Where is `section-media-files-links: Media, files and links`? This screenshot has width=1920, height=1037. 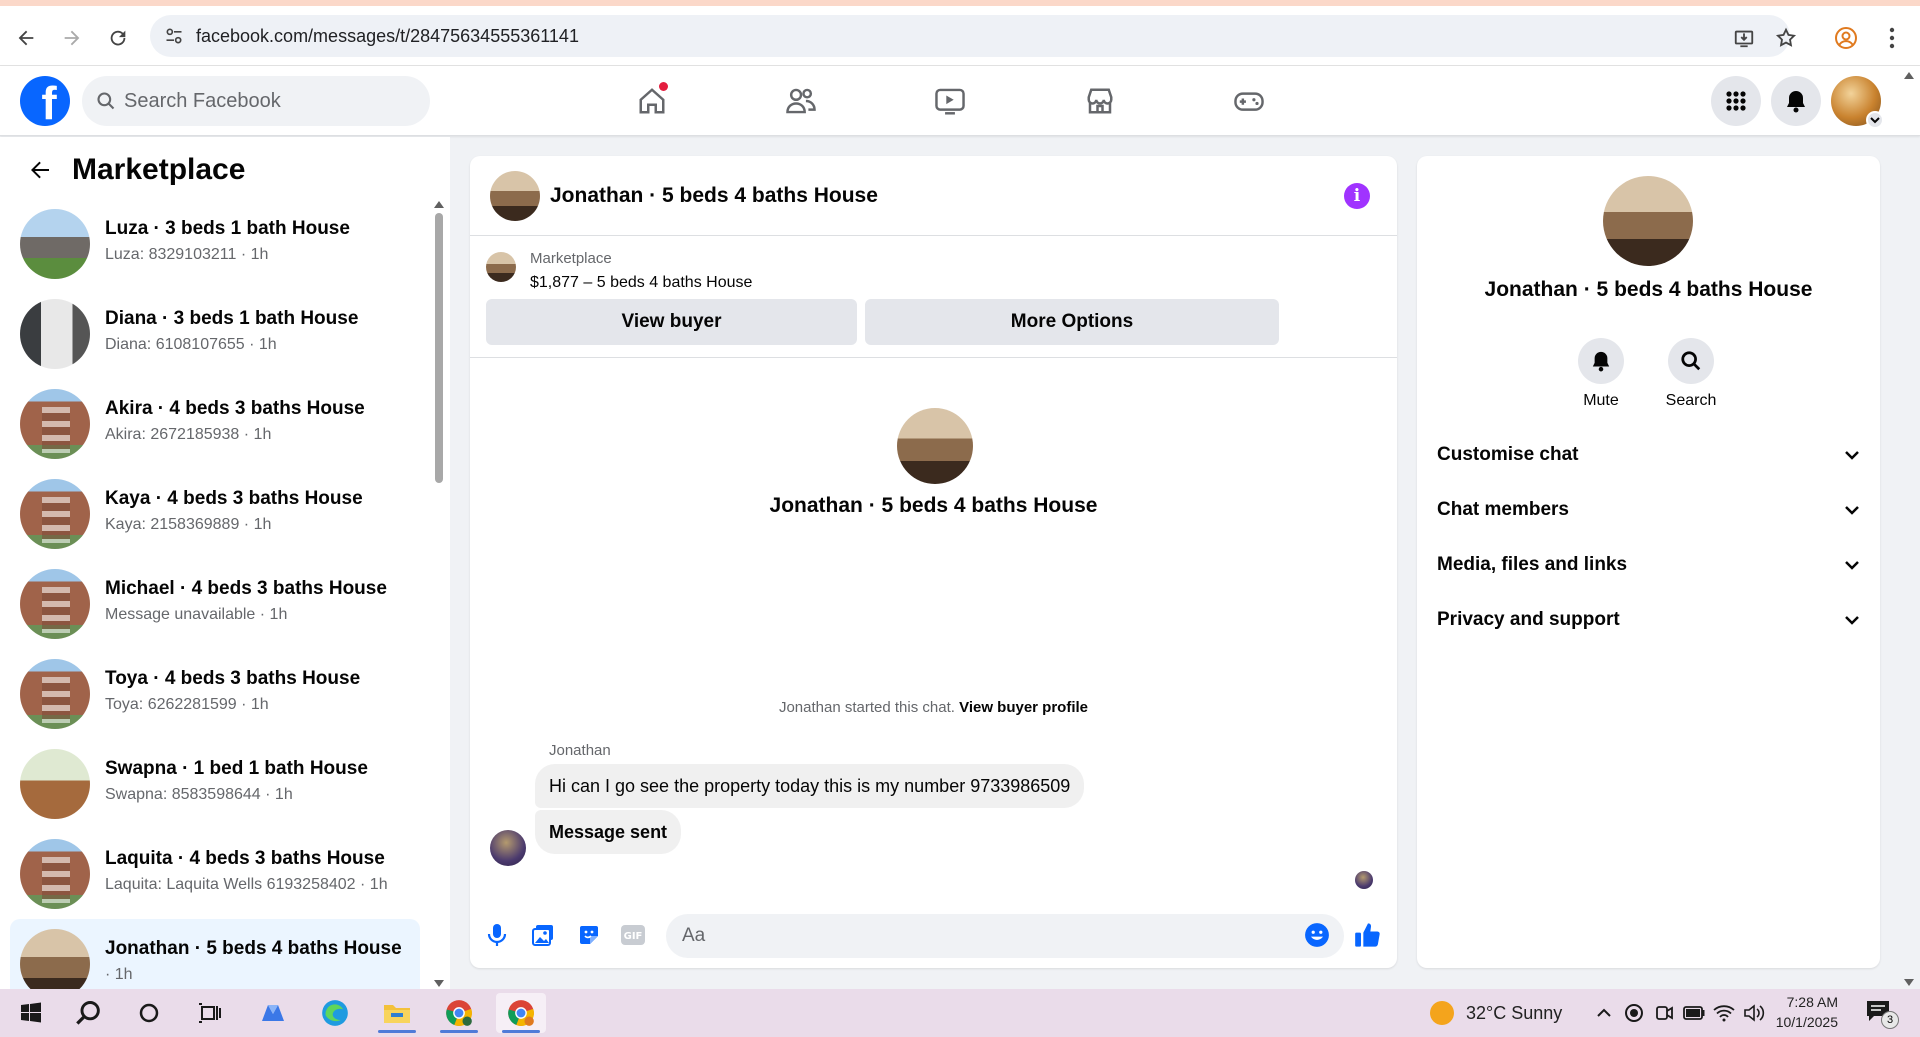
section-media-files-links: Media, files and links is located at coordinates (1648, 565).